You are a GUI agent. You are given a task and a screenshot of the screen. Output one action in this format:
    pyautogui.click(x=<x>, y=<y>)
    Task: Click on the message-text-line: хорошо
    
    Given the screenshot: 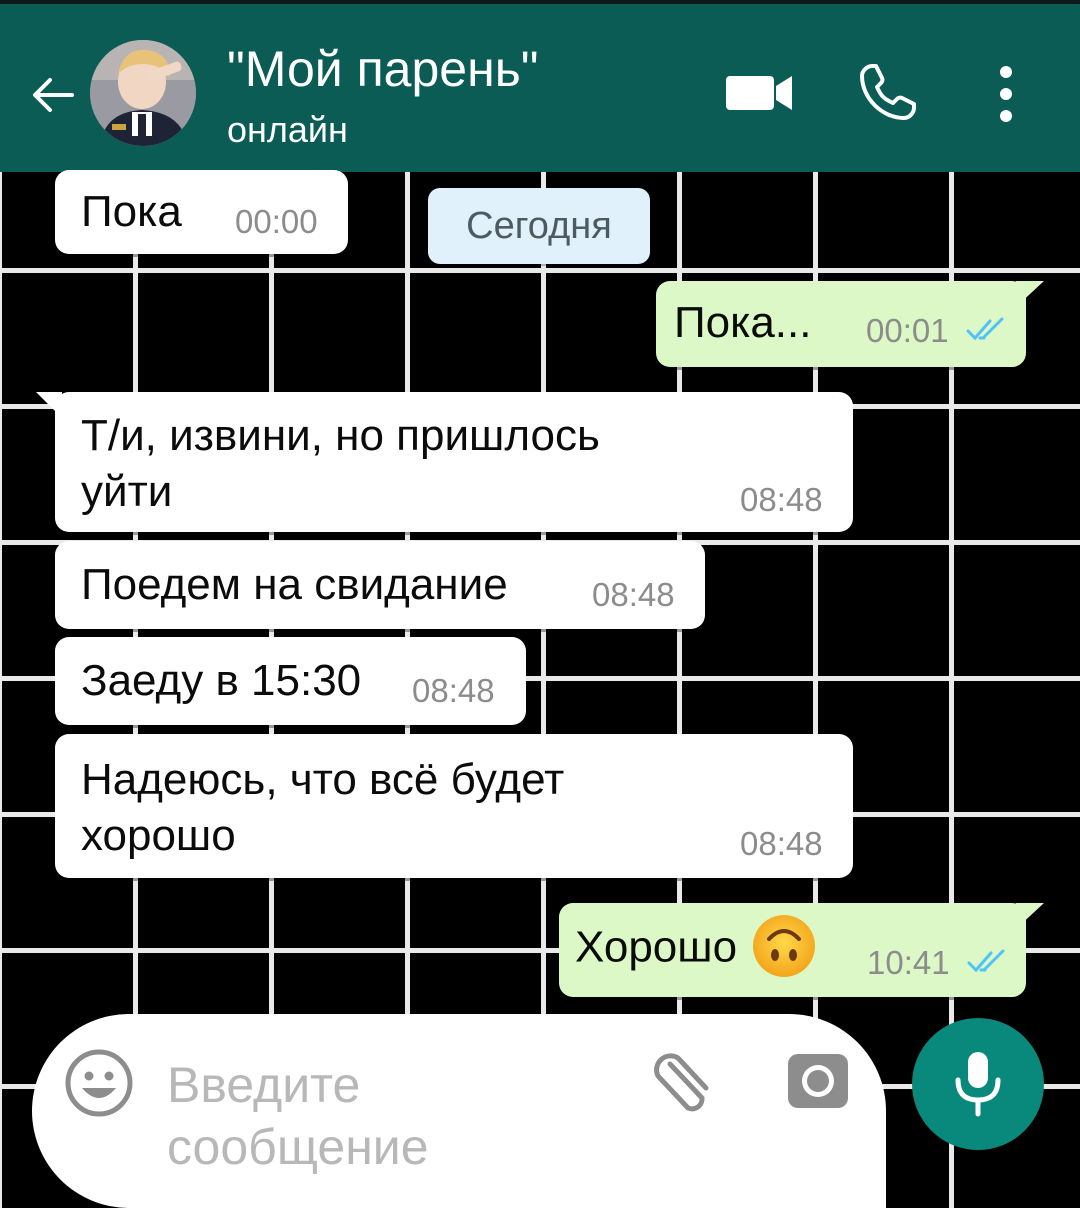 What is the action you would take?
    pyautogui.click(x=158, y=835)
    